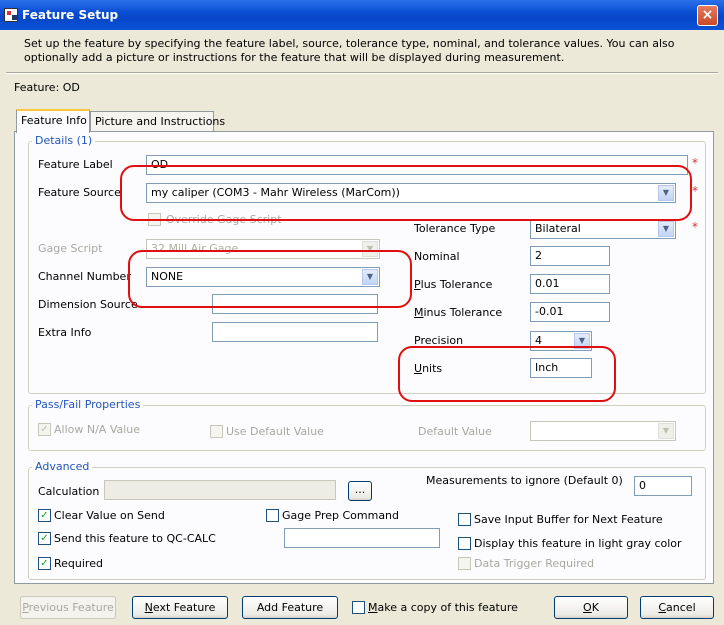 Image resolution: width=724 pixels, height=625 pixels. Describe the element at coordinates (570, 312) in the screenshot. I see `minus-tolerance-input: -0.01` at that location.